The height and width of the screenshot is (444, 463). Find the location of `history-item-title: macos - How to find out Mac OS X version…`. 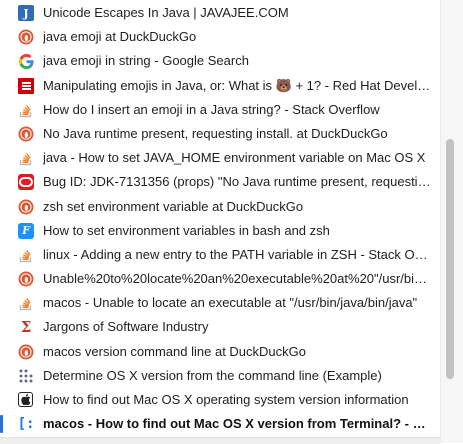

history-item-title: macos - How to find out Mac OS X version… is located at coordinates (237, 424).